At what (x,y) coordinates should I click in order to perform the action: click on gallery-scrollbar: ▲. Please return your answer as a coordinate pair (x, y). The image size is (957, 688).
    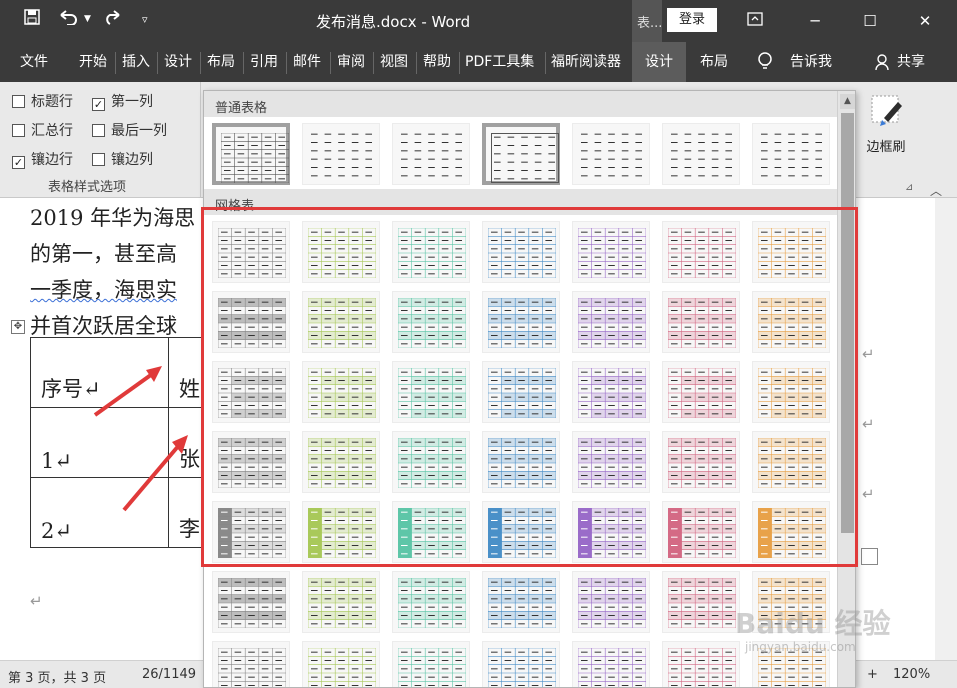
    Looking at the image, I should click on (846, 389).